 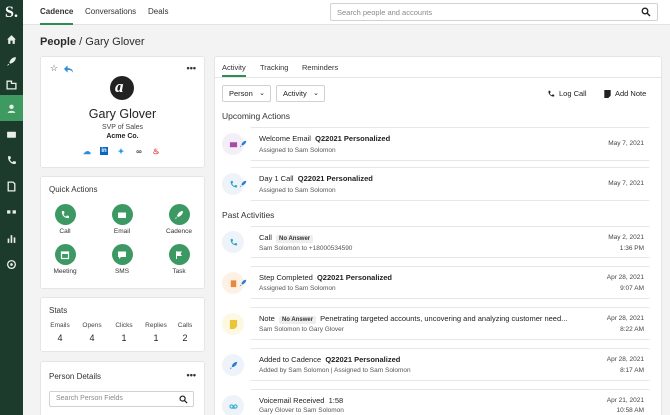 I want to click on person-company: Acme Co., so click(x=122, y=136).